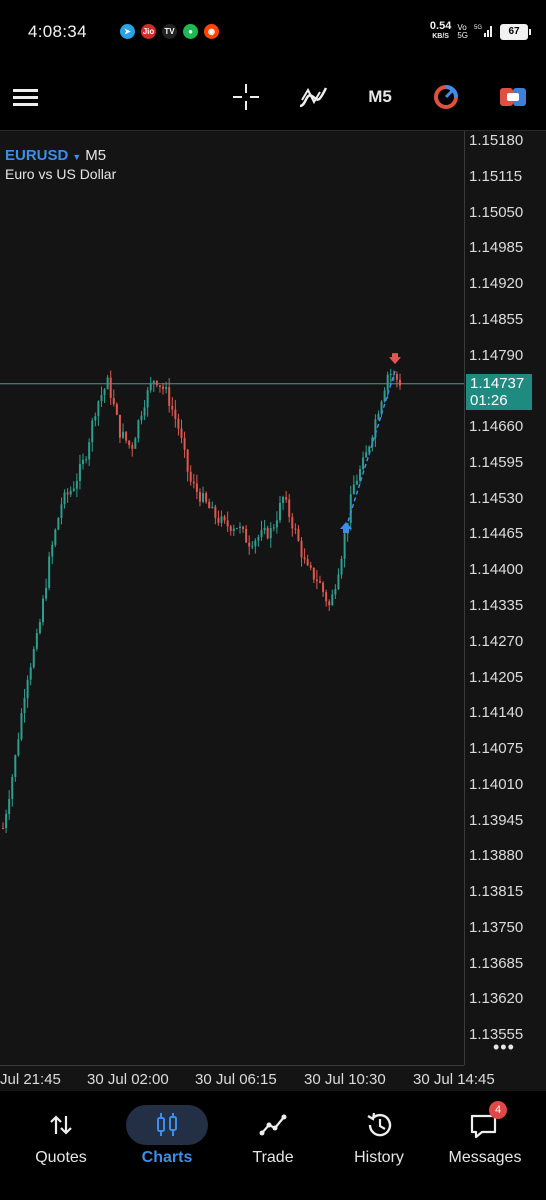 This screenshot has width=546, height=1200. I want to click on price-tick-label: 1.14205, so click(496, 677).